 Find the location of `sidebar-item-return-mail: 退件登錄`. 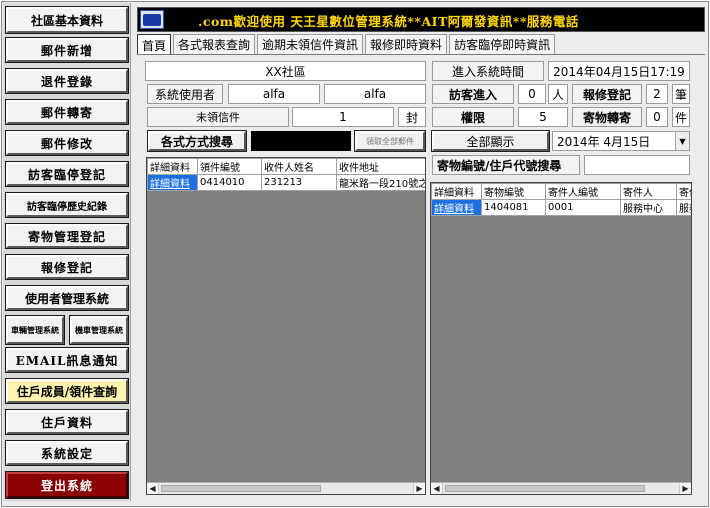

sidebar-item-return-mail: 退件登錄 is located at coordinates (67, 81).